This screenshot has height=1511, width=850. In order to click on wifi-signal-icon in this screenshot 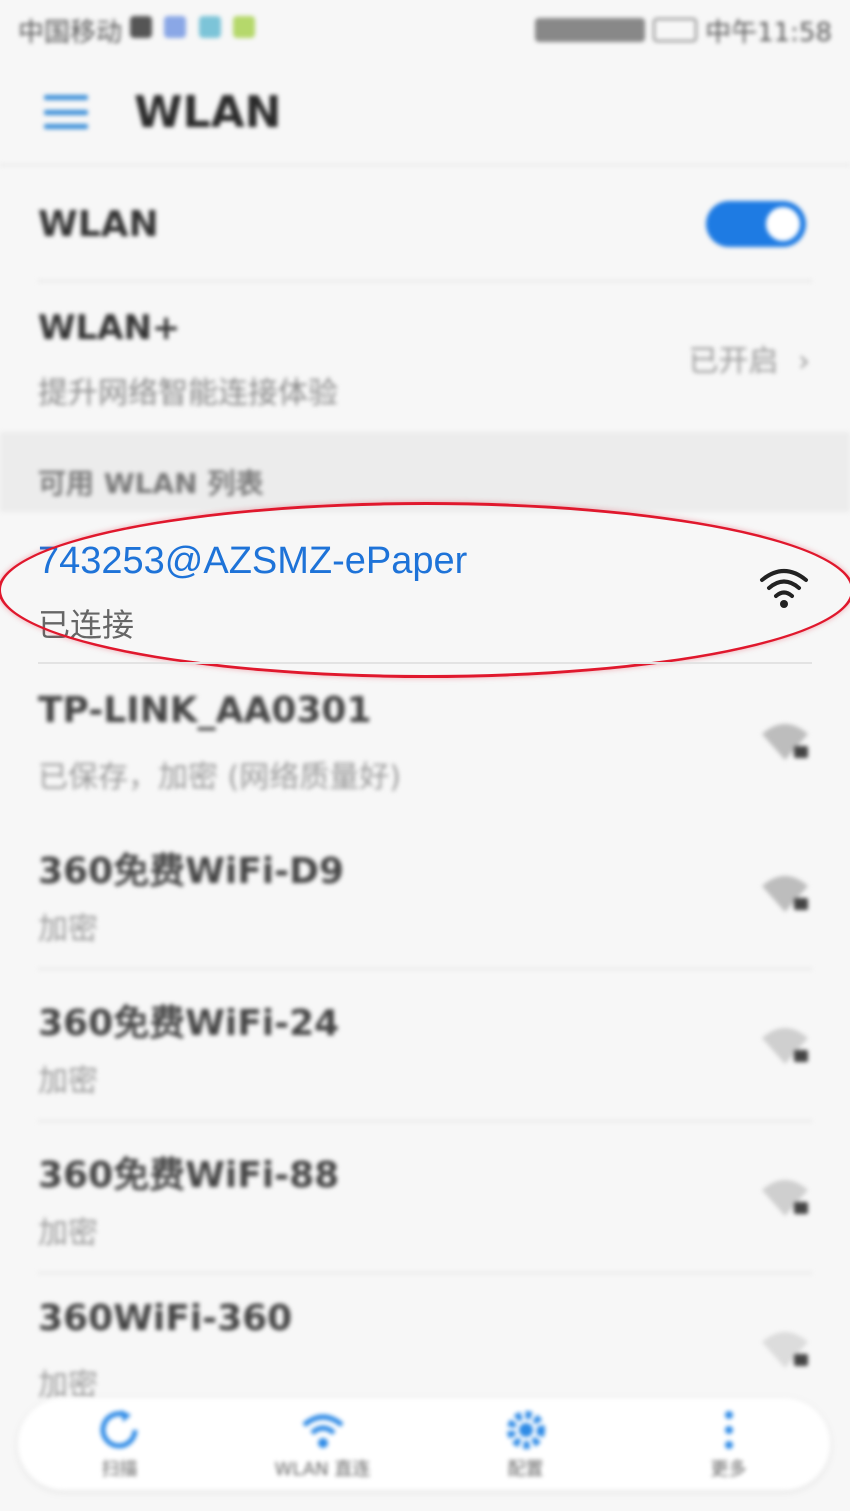, I will do `click(784, 588)`.